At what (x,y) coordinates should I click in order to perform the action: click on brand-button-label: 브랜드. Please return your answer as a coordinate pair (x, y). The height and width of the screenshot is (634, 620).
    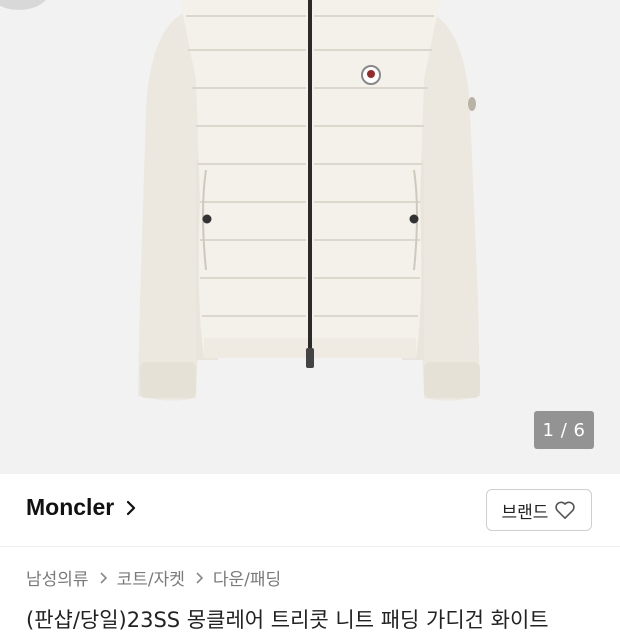
    Looking at the image, I should click on (525, 512).